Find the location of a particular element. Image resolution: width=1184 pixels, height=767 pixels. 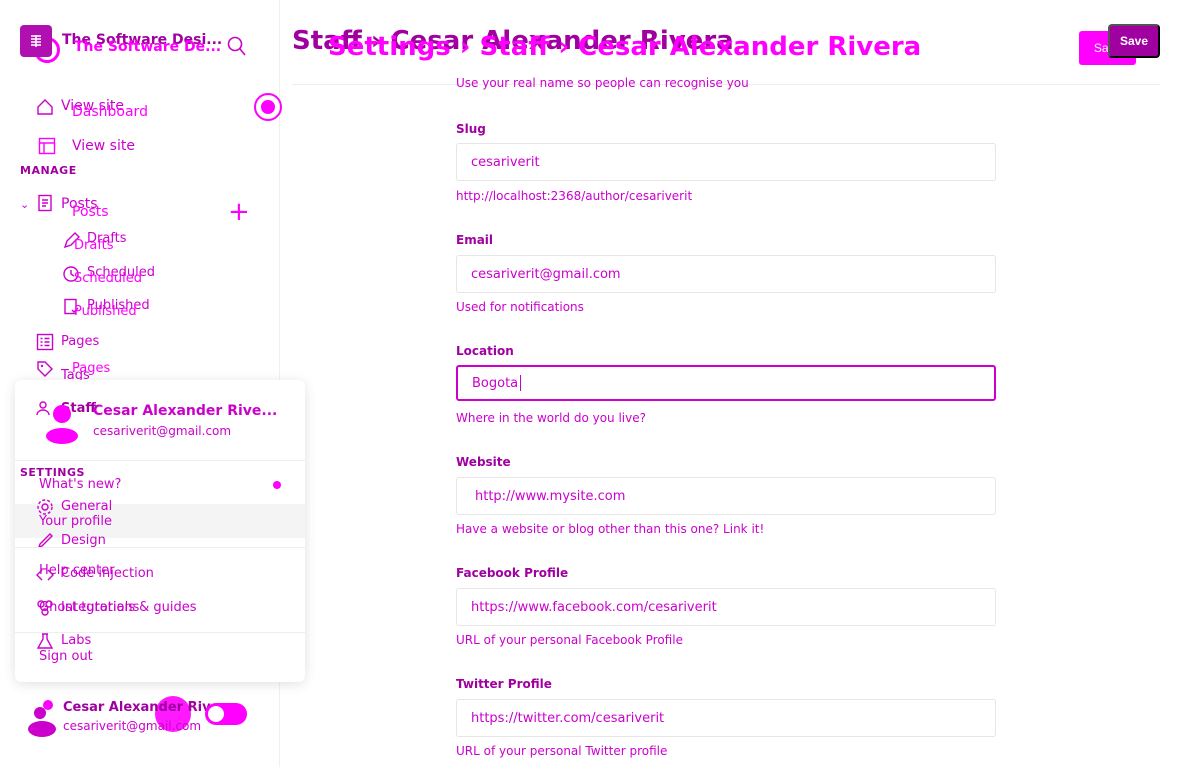

facebook-value: https://www.facebook.com/cesariverit is located at coordinates (594, 607).